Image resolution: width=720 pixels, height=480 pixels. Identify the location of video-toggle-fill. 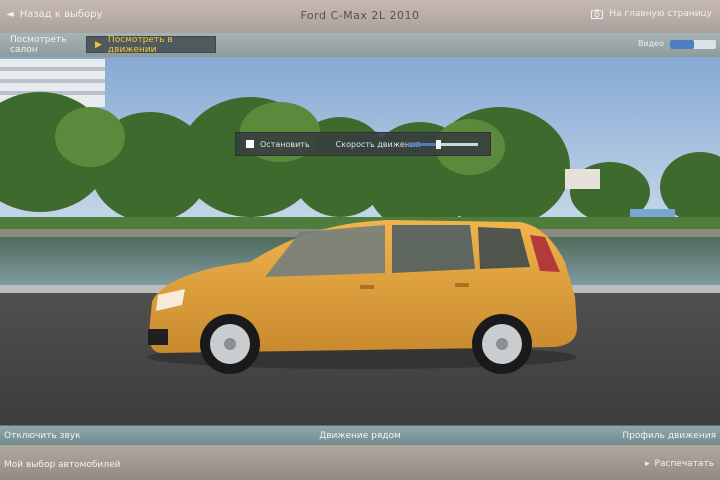
(682, 44).